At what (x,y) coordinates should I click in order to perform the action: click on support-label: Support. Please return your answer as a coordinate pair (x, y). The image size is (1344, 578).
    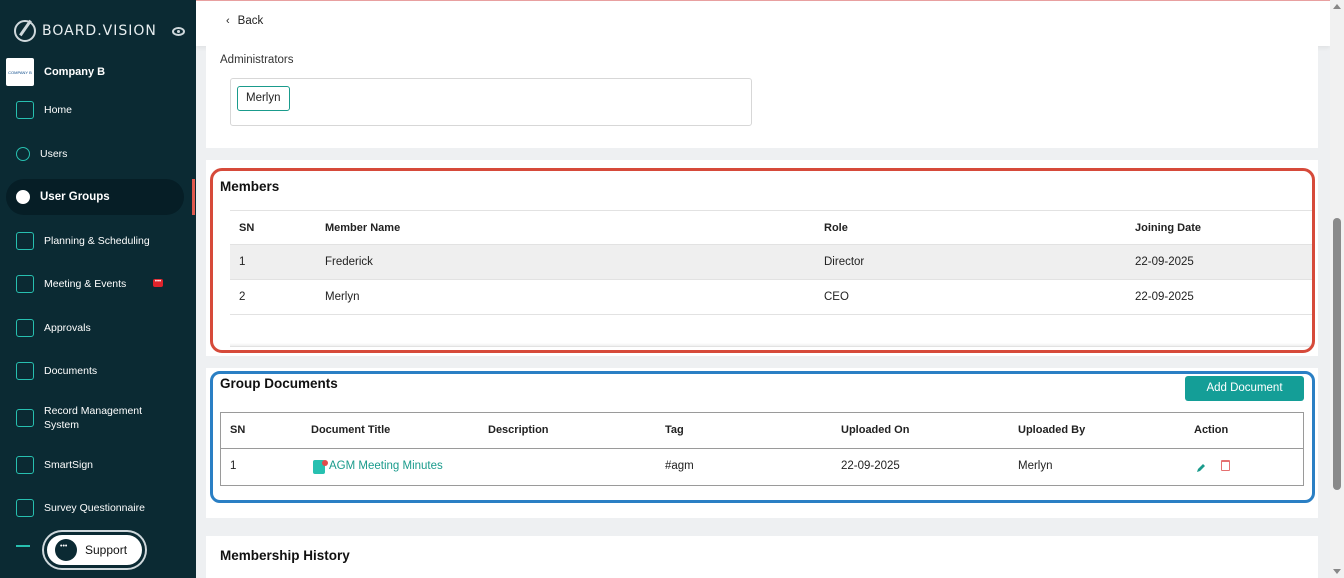
    Looking at the image, I should click on (106, 550).